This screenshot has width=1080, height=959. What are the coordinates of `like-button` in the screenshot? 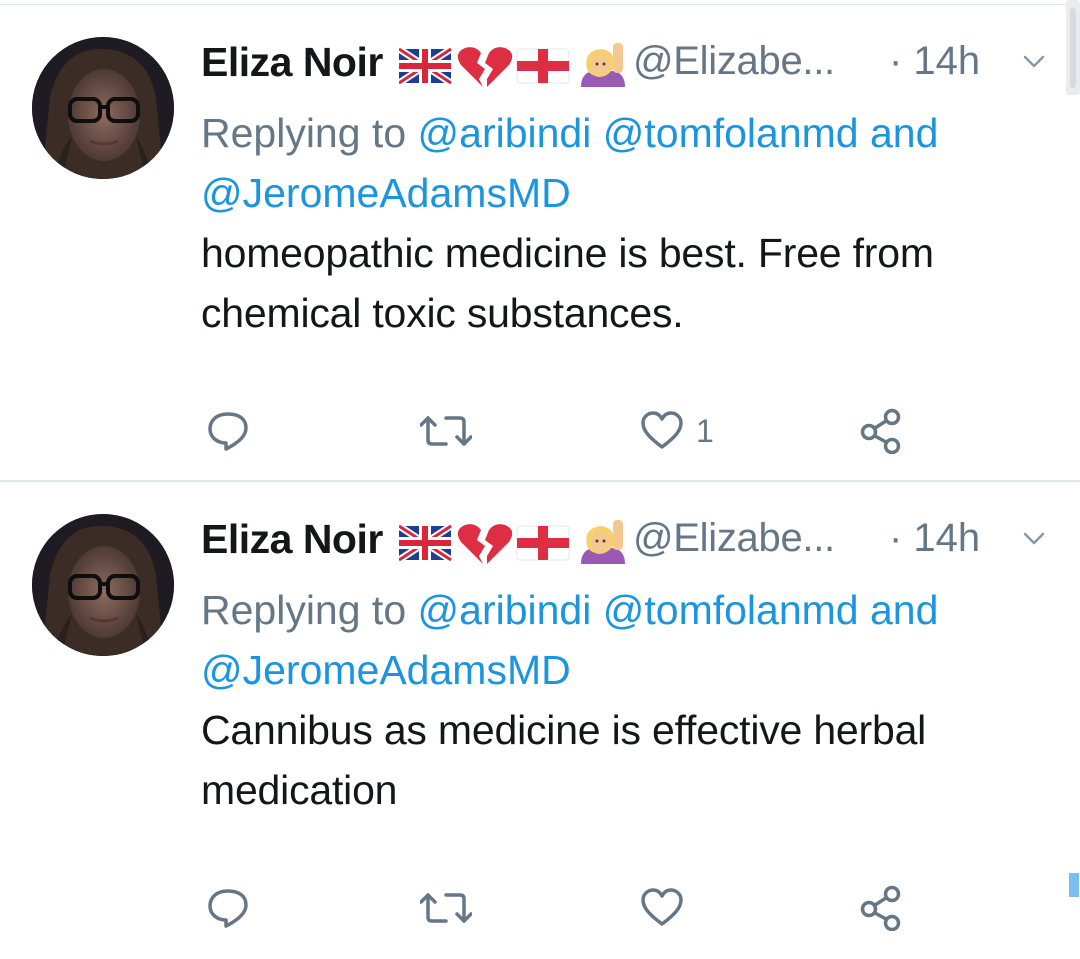 It's located at (668, 908).